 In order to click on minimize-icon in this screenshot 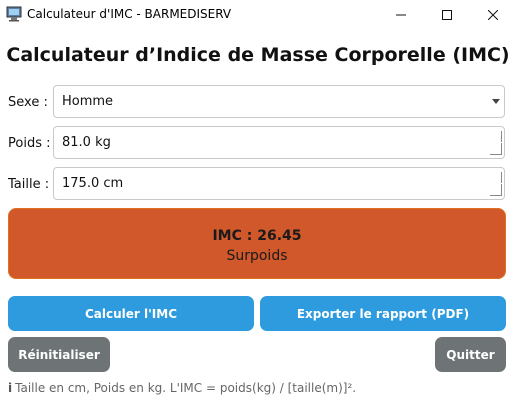, I will do `click(401, 15)`.